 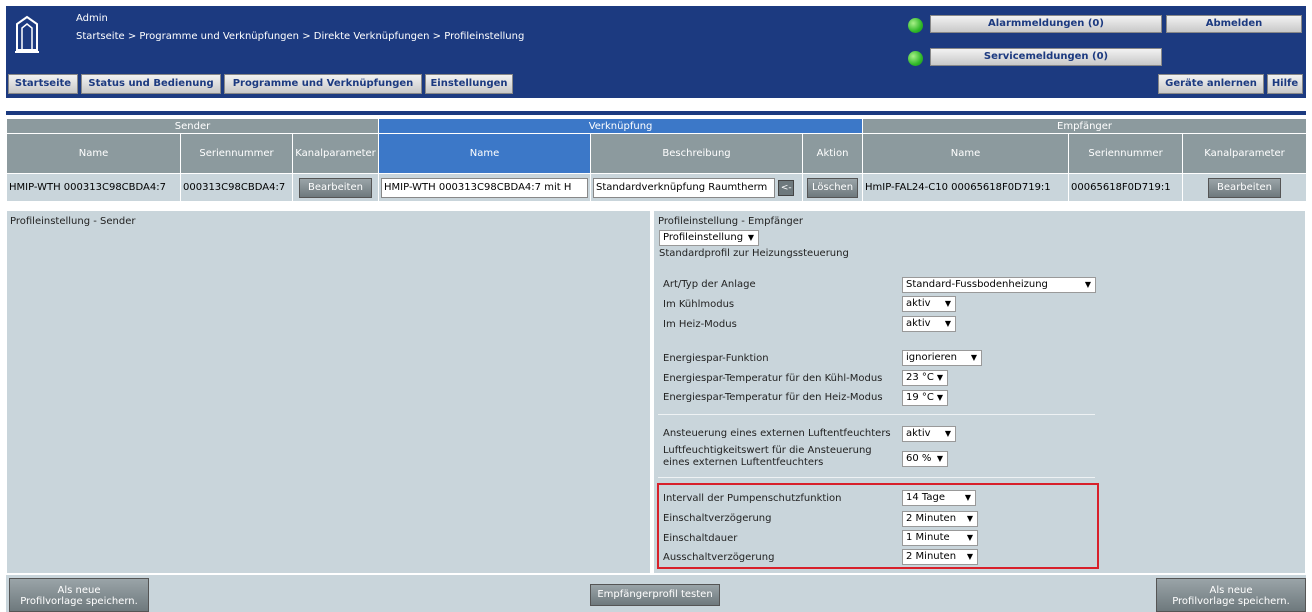 I want to click on alarm-status-led-icon, so click(x=915, y=25).